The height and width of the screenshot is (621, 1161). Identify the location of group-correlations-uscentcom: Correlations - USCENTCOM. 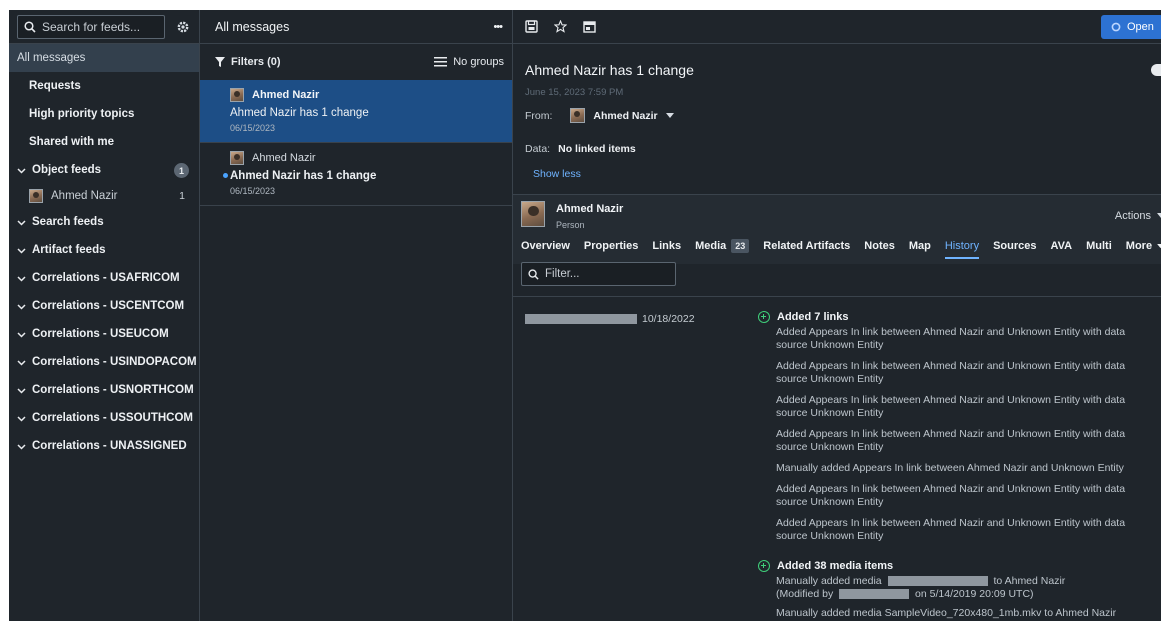
(104, 306).